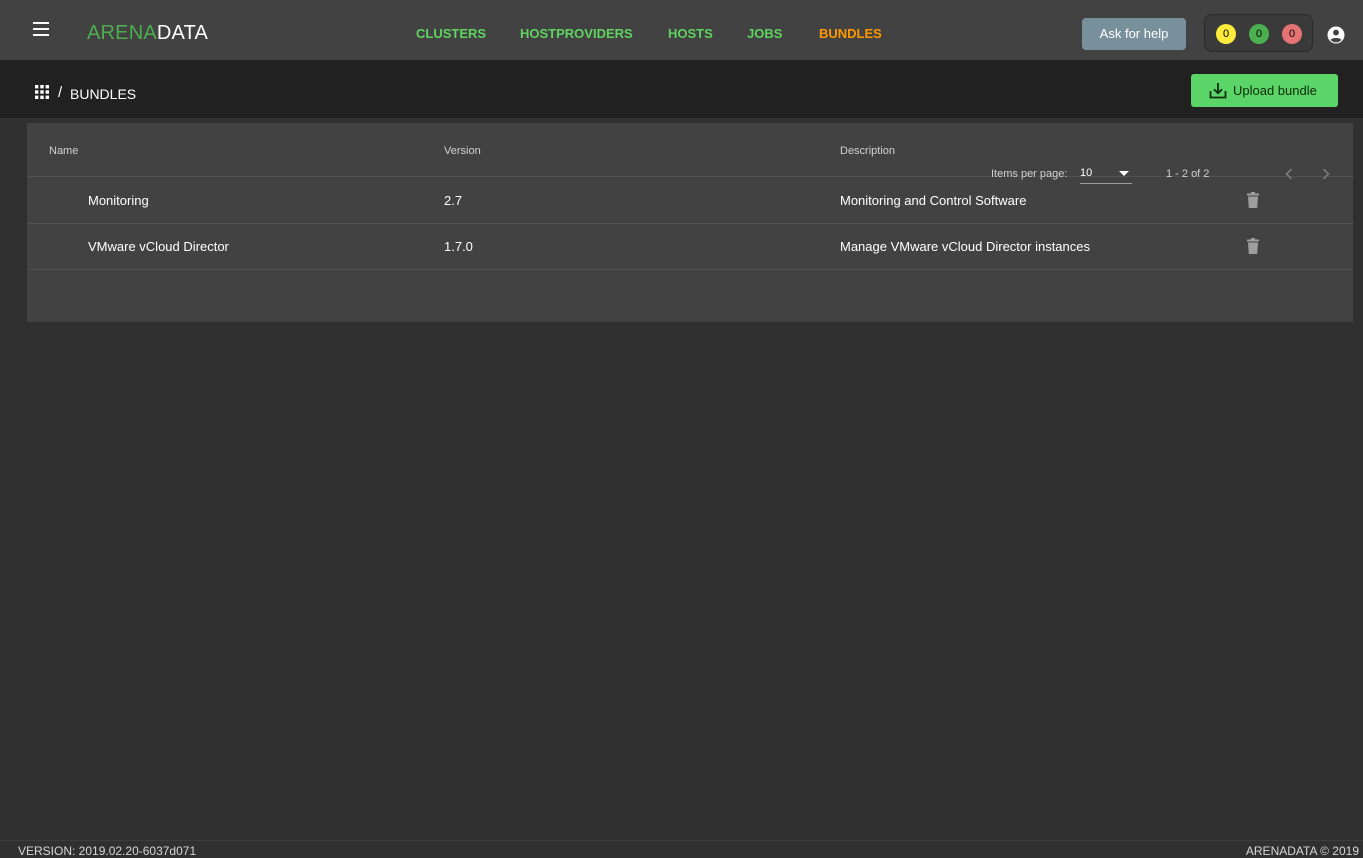 The height and width of the screenshot is (858, 1363). What do you see at coordinates (103, 94) in the screenshot?
I see `breadcrumb-current: BUNDLES` at bounding box center [103, 94].